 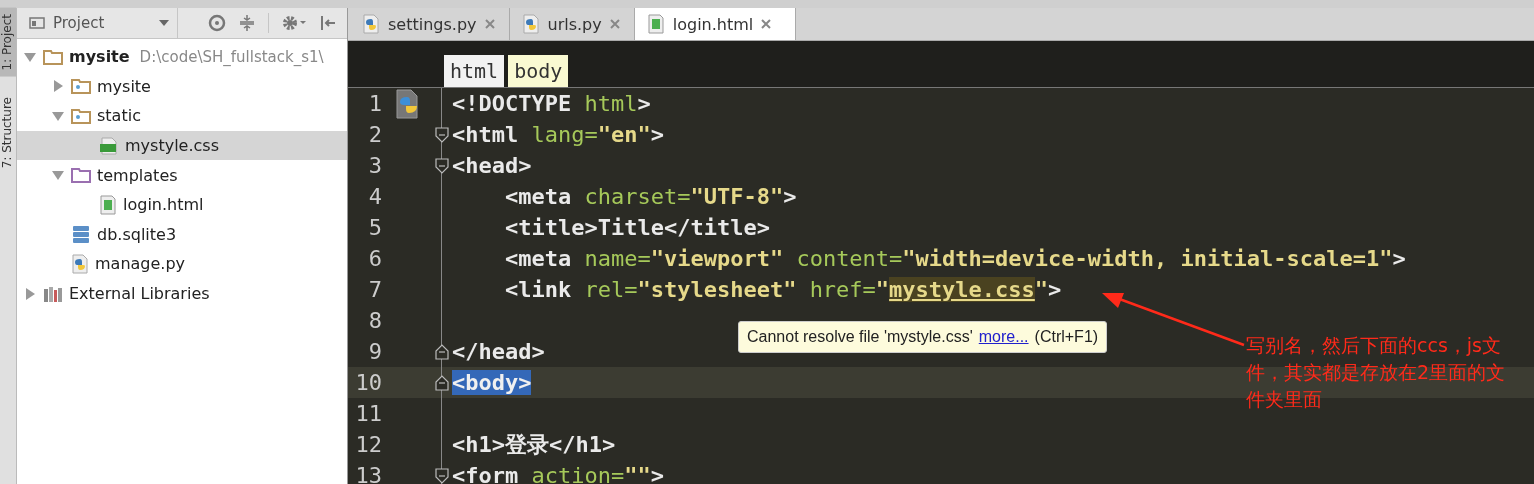 What do you see at coordinates (617, 258) in the screenshot?
I see `code-token: name=` at bounding box center [617, 258].